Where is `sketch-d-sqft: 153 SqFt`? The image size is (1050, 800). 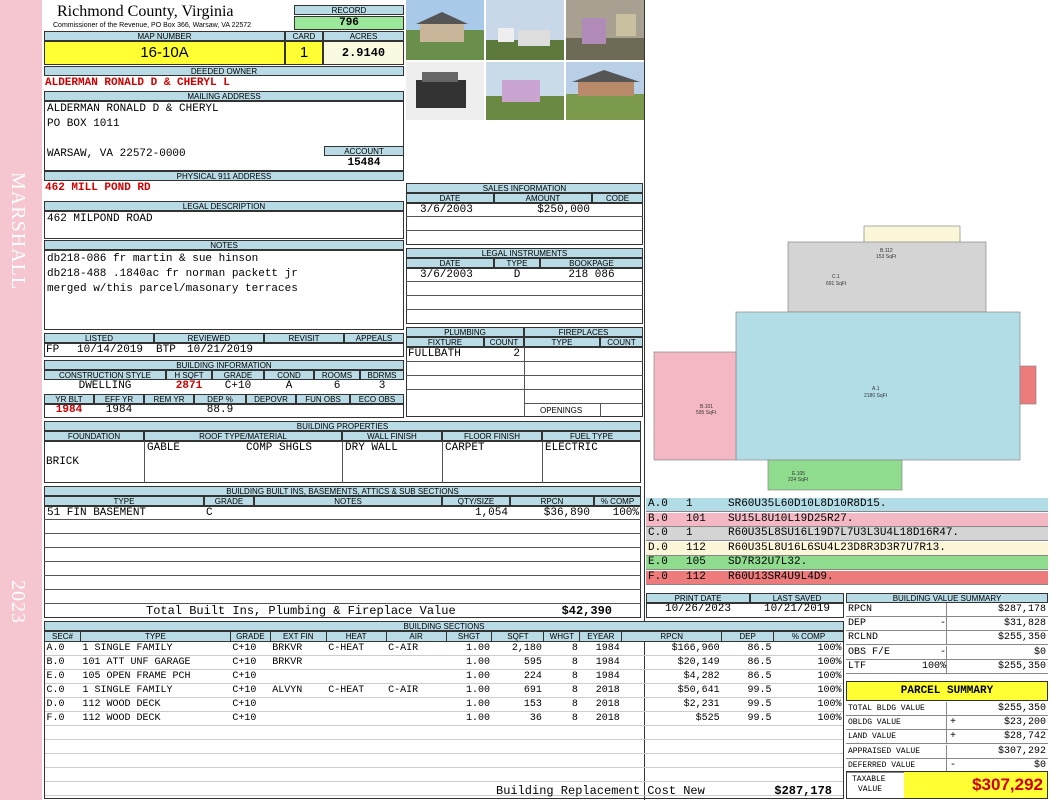 sketch-d-sqft: 153 SqFt is located at coordinates (886, 257).